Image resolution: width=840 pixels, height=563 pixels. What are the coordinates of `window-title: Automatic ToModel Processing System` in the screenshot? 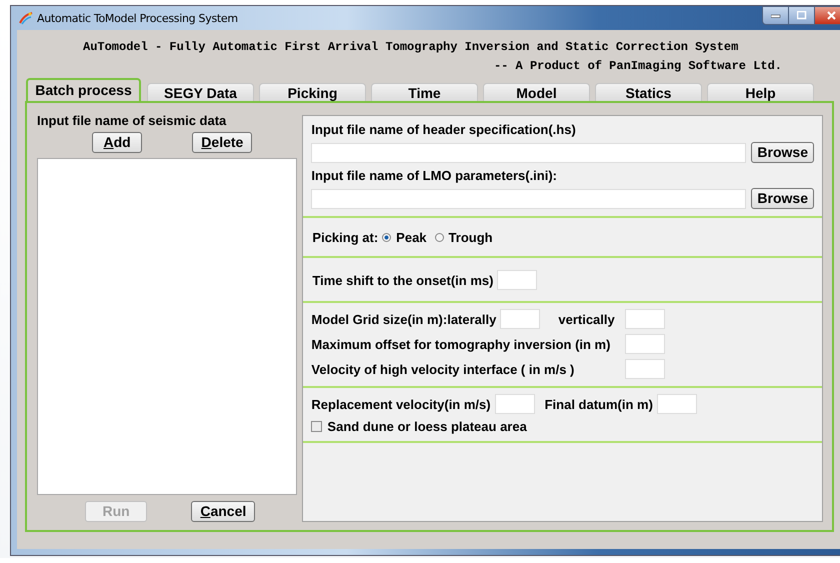 It's located at (137, 18).